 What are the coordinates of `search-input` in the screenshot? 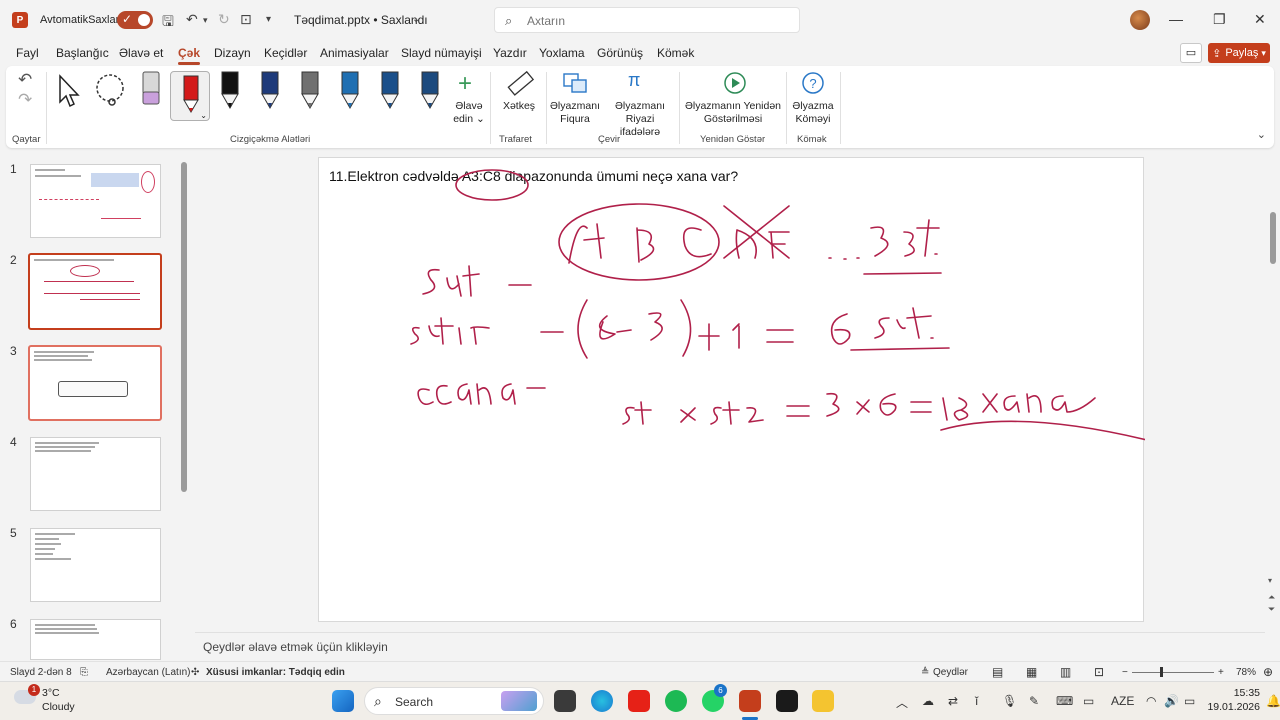 It's located at (657, 21).